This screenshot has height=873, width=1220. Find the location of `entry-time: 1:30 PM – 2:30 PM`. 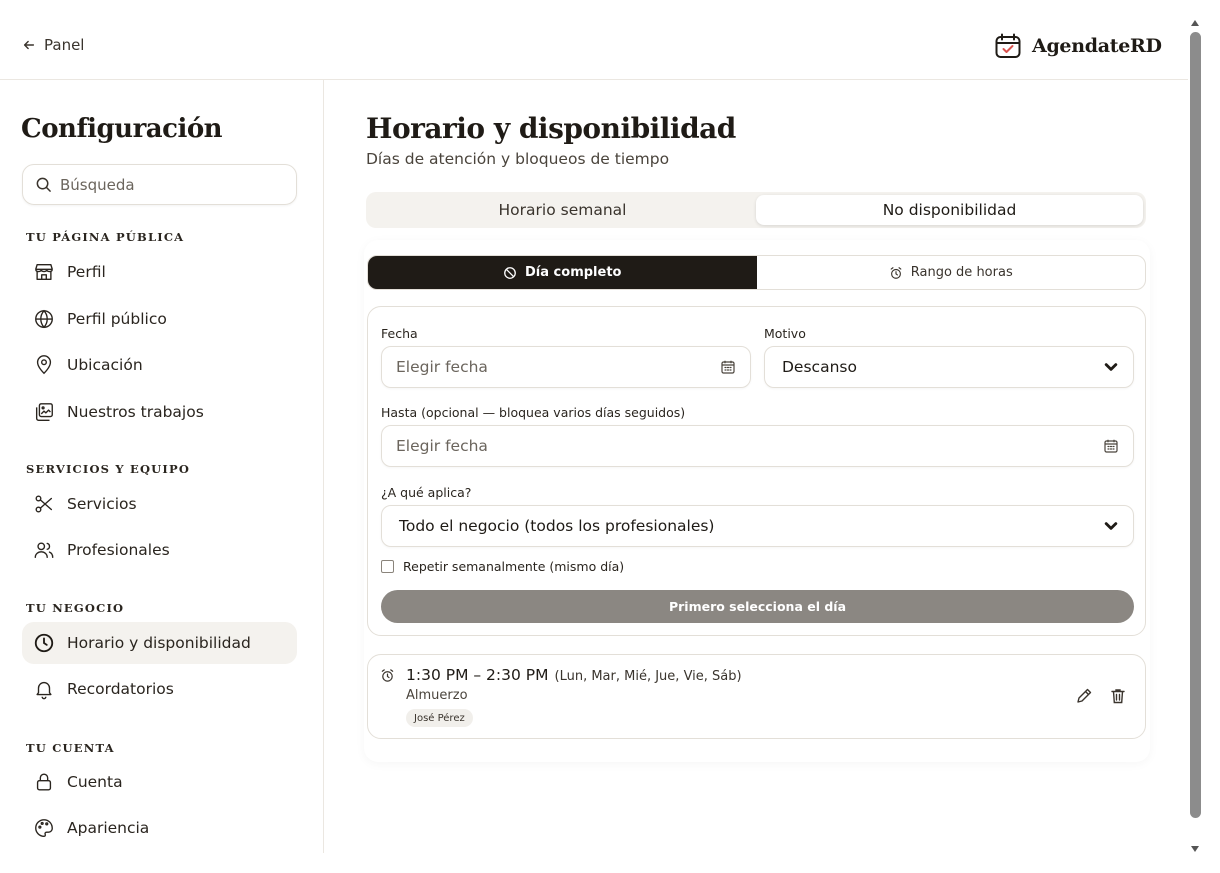

entry-time: 1:30 PM – 2:30 PM is located at coordinates (477, 675).